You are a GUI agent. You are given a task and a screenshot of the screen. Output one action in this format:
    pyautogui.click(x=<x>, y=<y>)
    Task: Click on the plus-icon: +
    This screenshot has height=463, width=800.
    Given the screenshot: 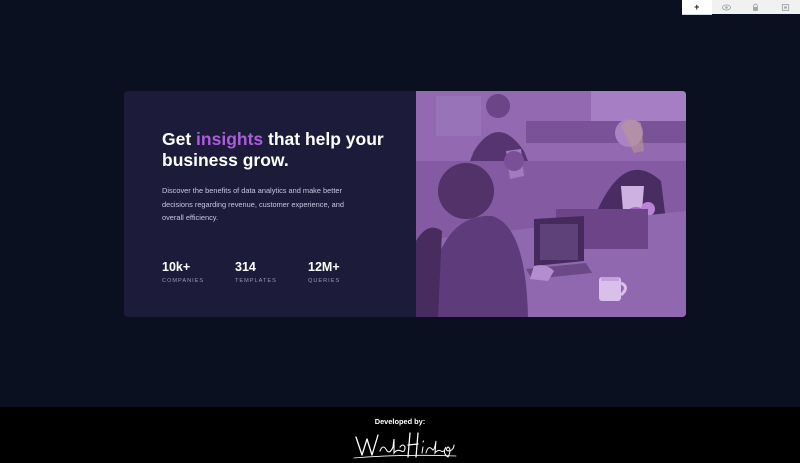 What is the action you would take?
    pyautogui.click(x=697, y=6)
    